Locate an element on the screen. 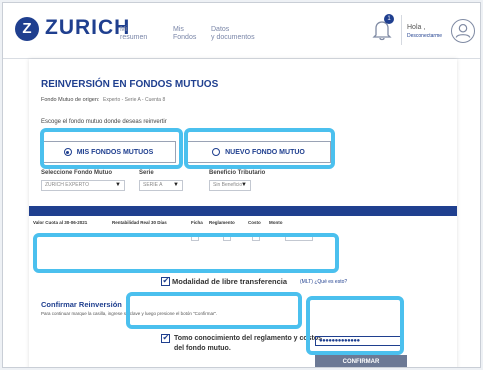  highlight-password is located at coordinates (355, 325).